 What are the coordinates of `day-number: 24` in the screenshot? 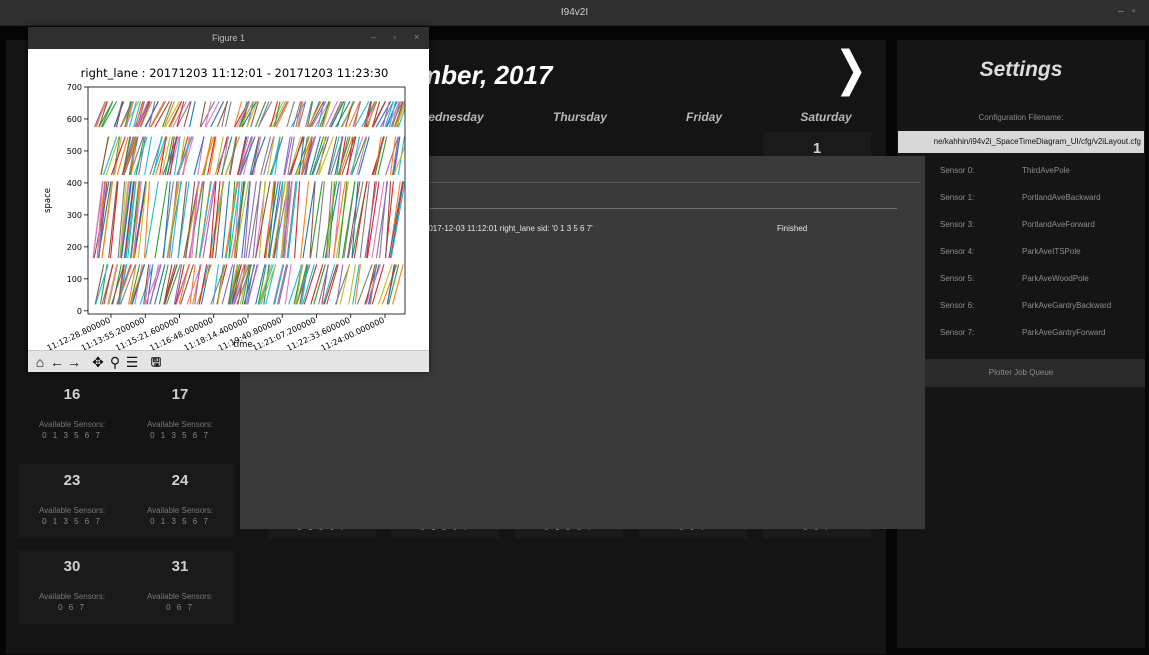 It's located at (180, 480).